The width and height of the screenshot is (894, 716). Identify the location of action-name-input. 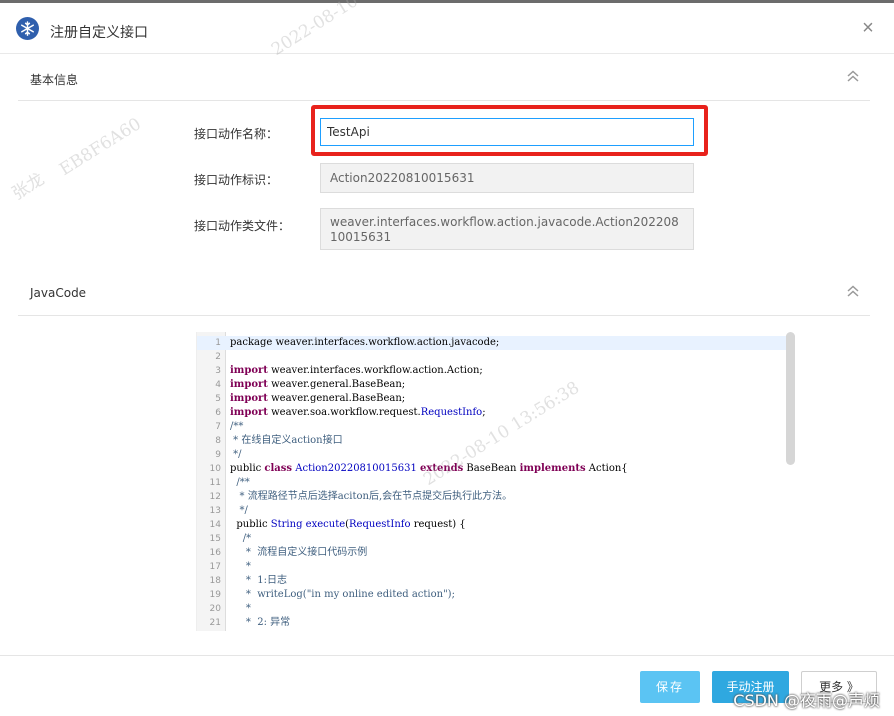
(507, 132).